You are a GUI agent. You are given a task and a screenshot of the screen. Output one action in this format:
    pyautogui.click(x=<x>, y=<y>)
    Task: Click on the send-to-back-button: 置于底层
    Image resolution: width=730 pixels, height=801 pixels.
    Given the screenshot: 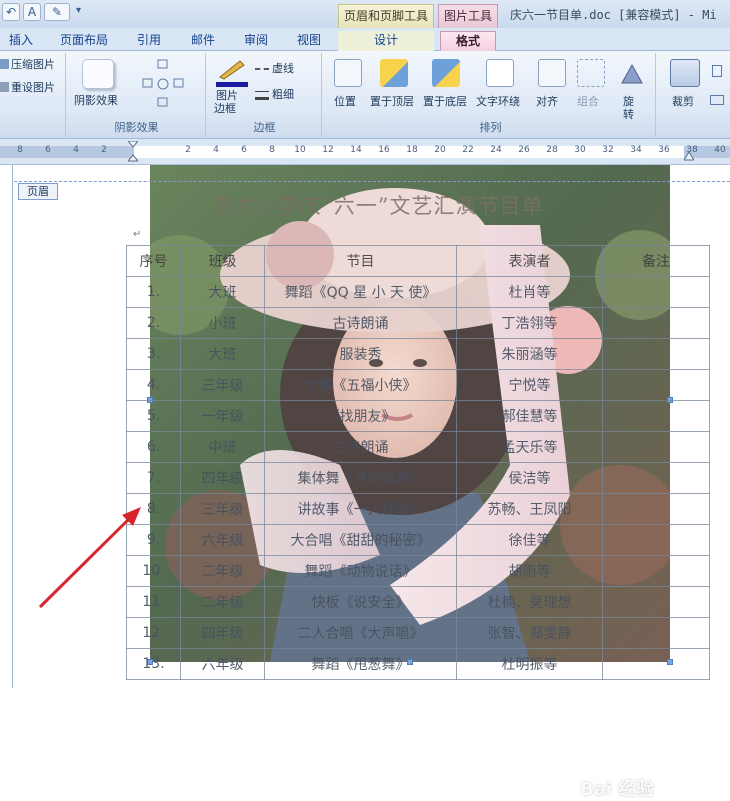 What is the action you would take?
    pyautogui.click(x=445, y=101)
    